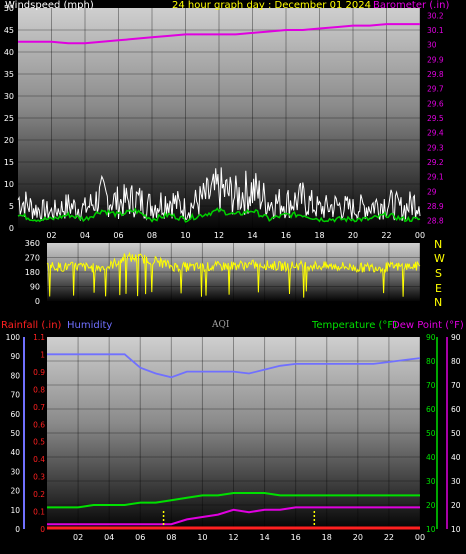 Image resolution: width=466 pixels, height=554 pixels. Describe the element at coordinates (431, 385) in the screenshot. I see `temperature-tick-label: 70` at that location.